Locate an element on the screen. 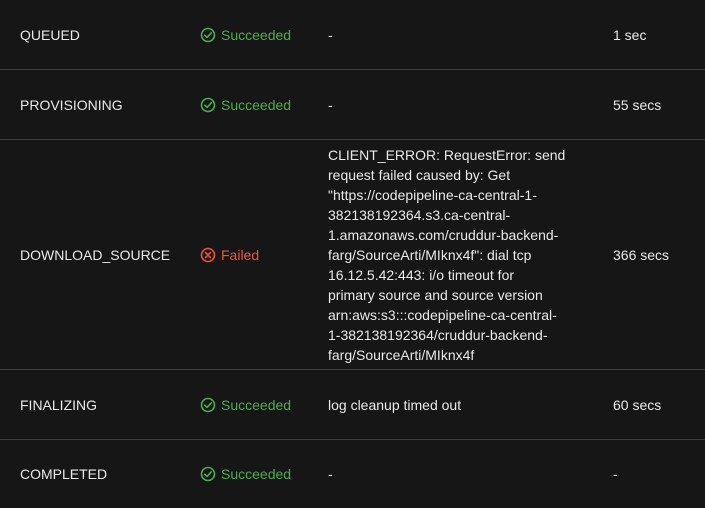  status-label: Failed is located at coordinates (240, 254).